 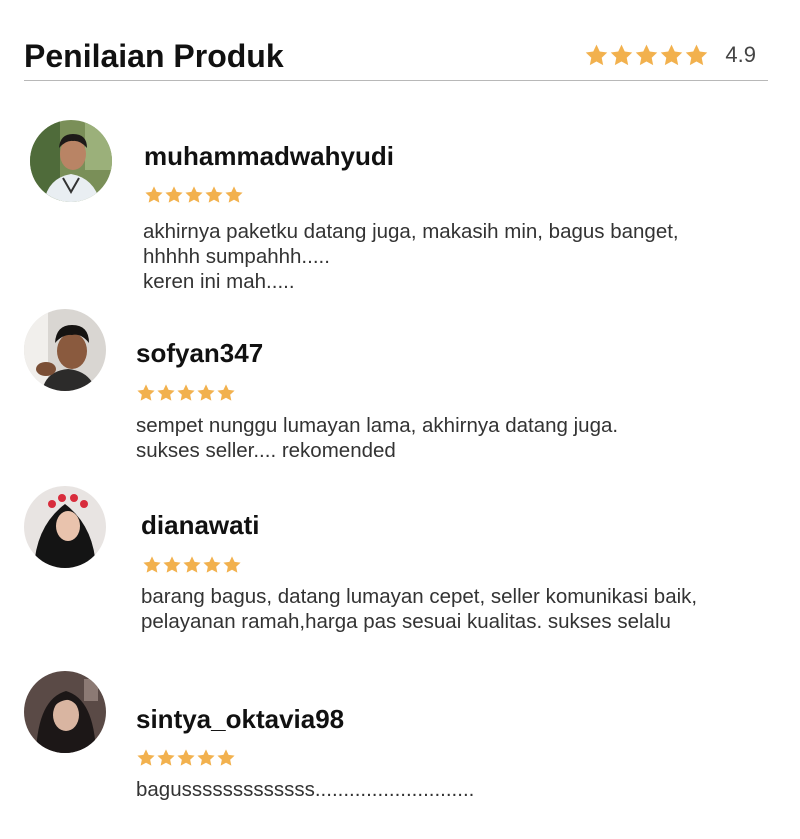 What do you see at coordinates (199, 353) in the screenshot?
I see `review-username: sofyan347` at bounding box center [199, 353].